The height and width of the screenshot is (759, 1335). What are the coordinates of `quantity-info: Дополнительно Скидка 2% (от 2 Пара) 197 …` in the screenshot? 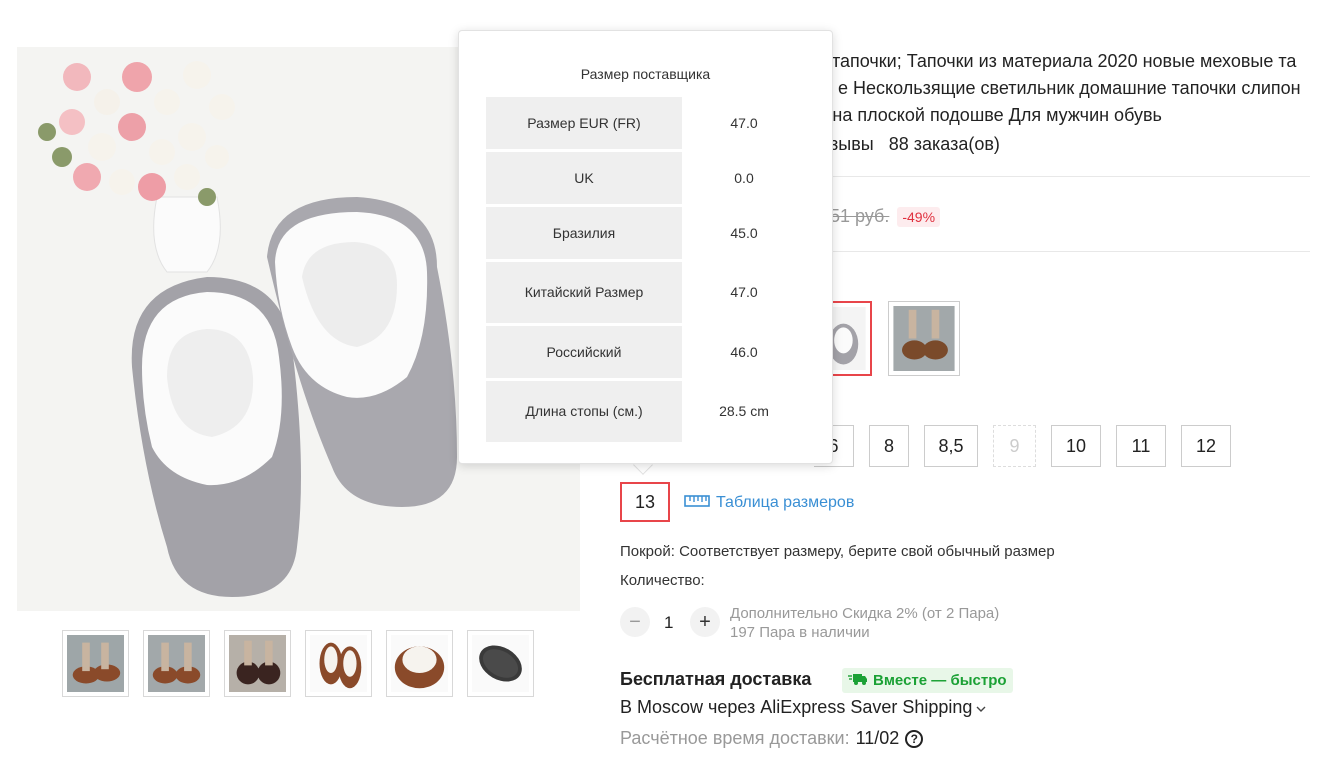 It's located at (864, 623).